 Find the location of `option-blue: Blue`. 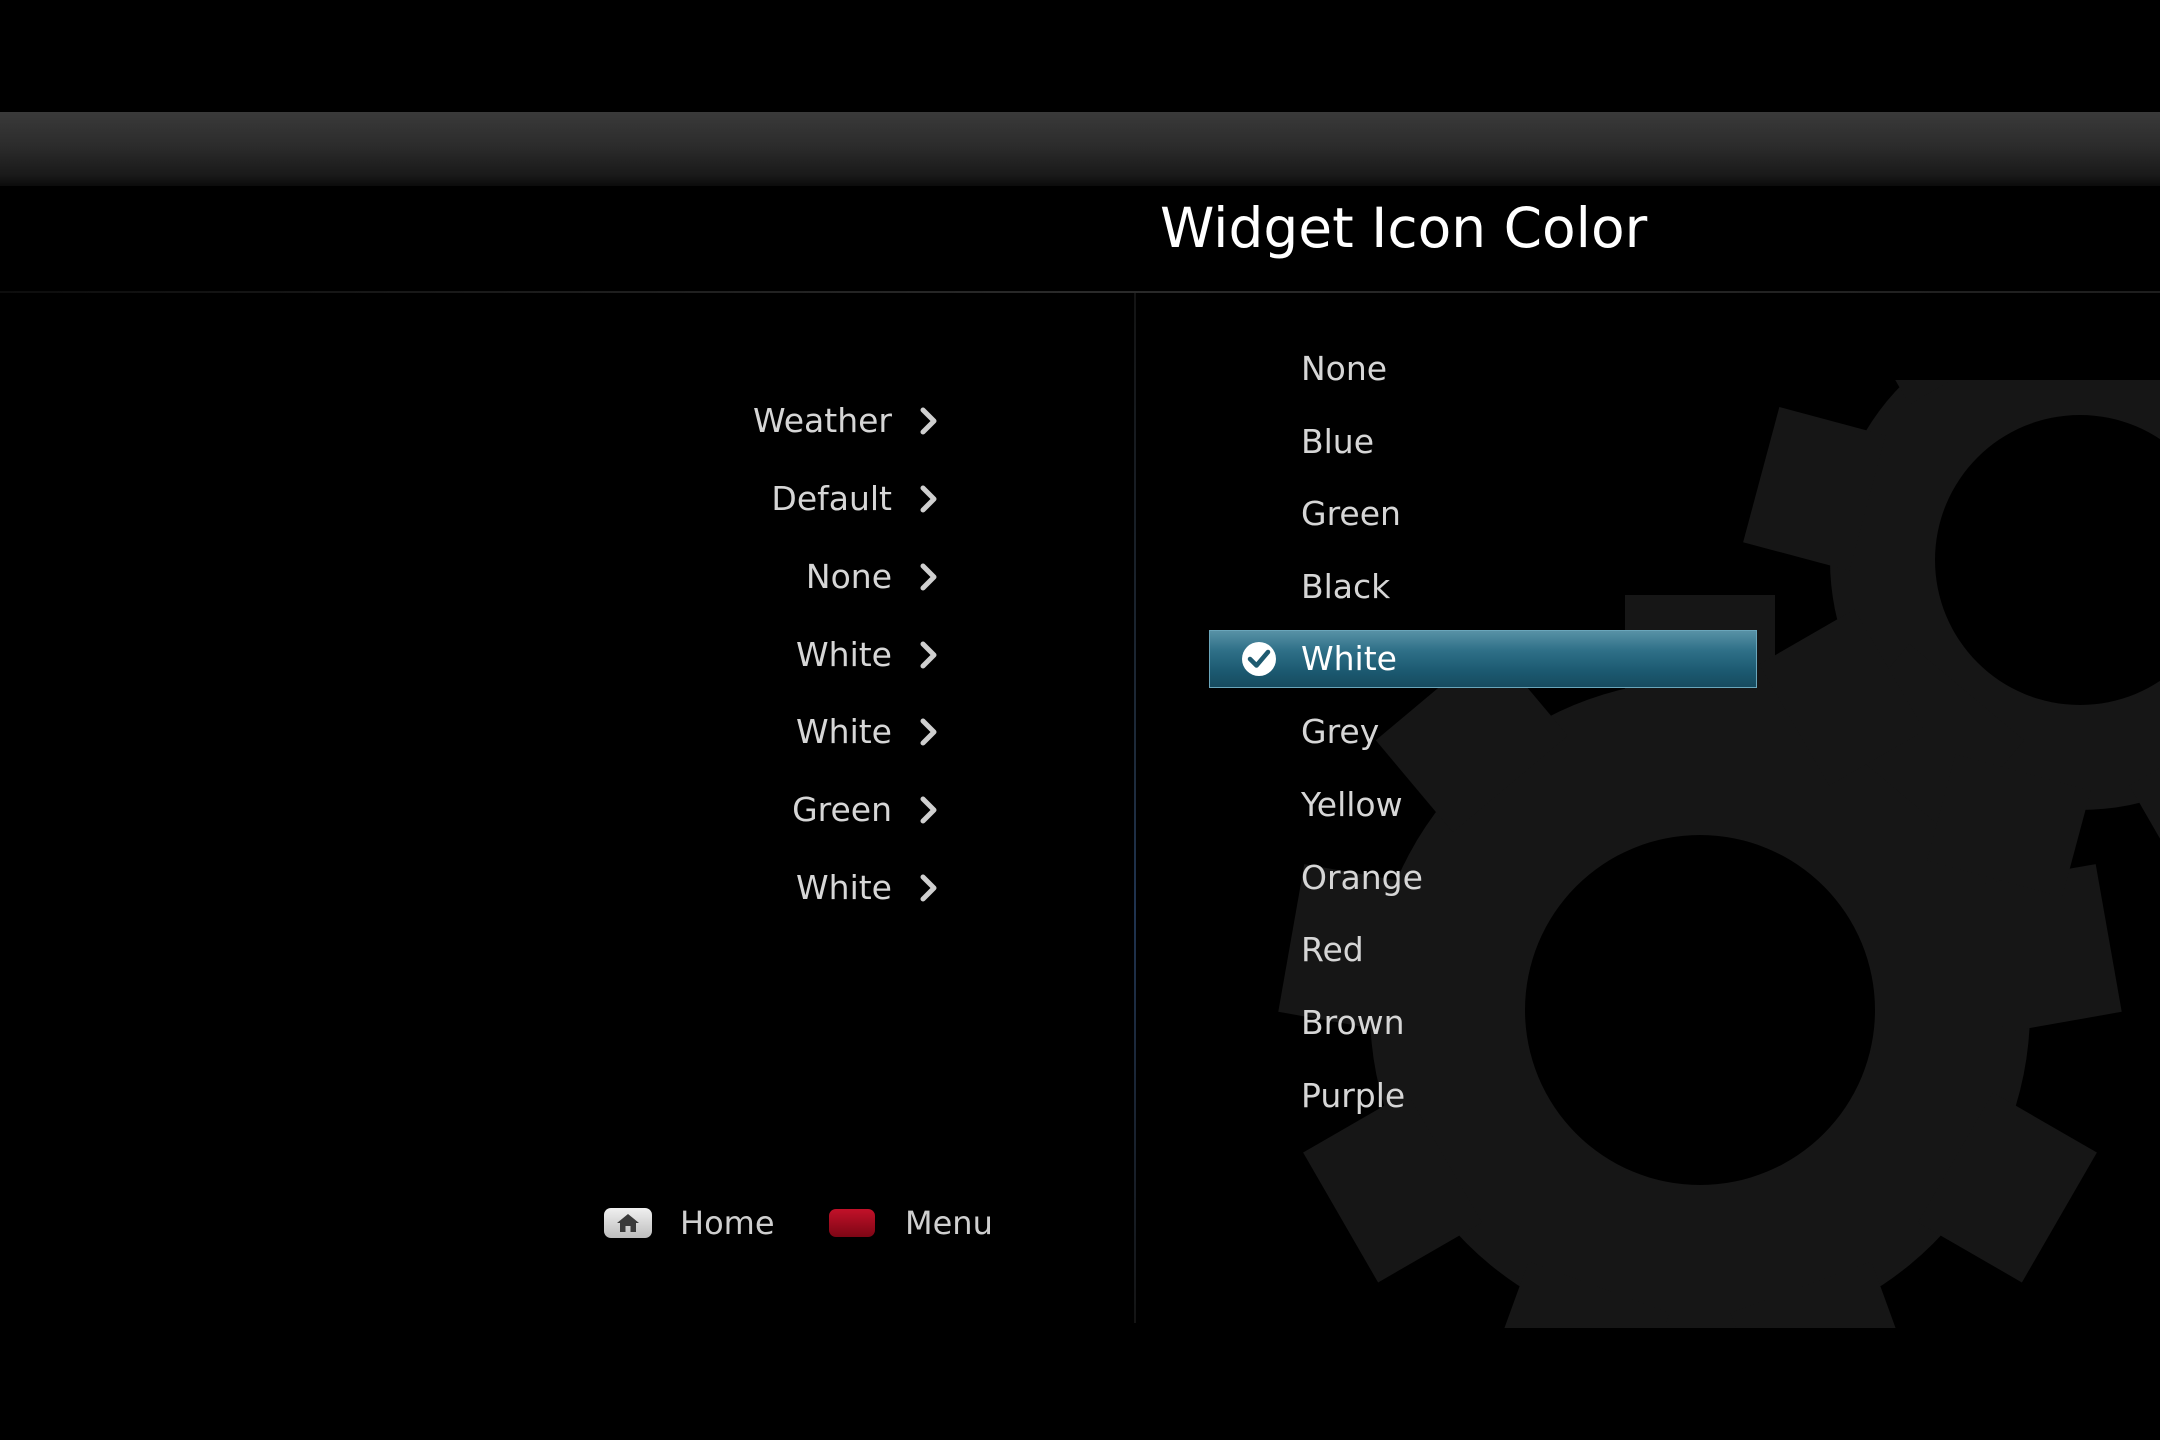

option-blue: Blue is located at coordinates (1483, 442).